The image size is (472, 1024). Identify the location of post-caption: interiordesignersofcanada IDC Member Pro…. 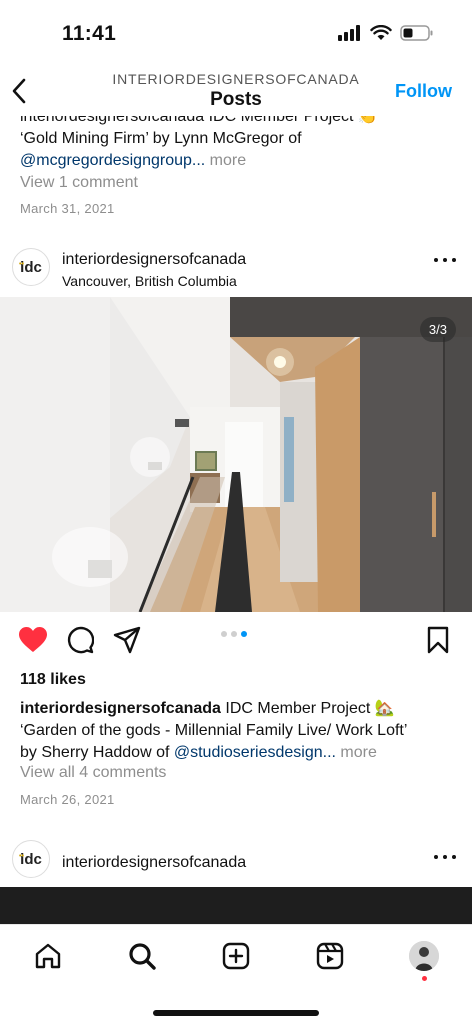
(240, 731).